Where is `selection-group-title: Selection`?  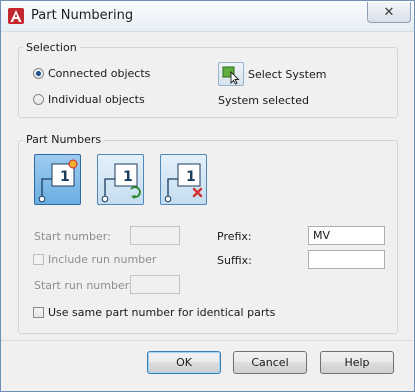 selection-group-title: Selection is located at coordinates (51, 47).